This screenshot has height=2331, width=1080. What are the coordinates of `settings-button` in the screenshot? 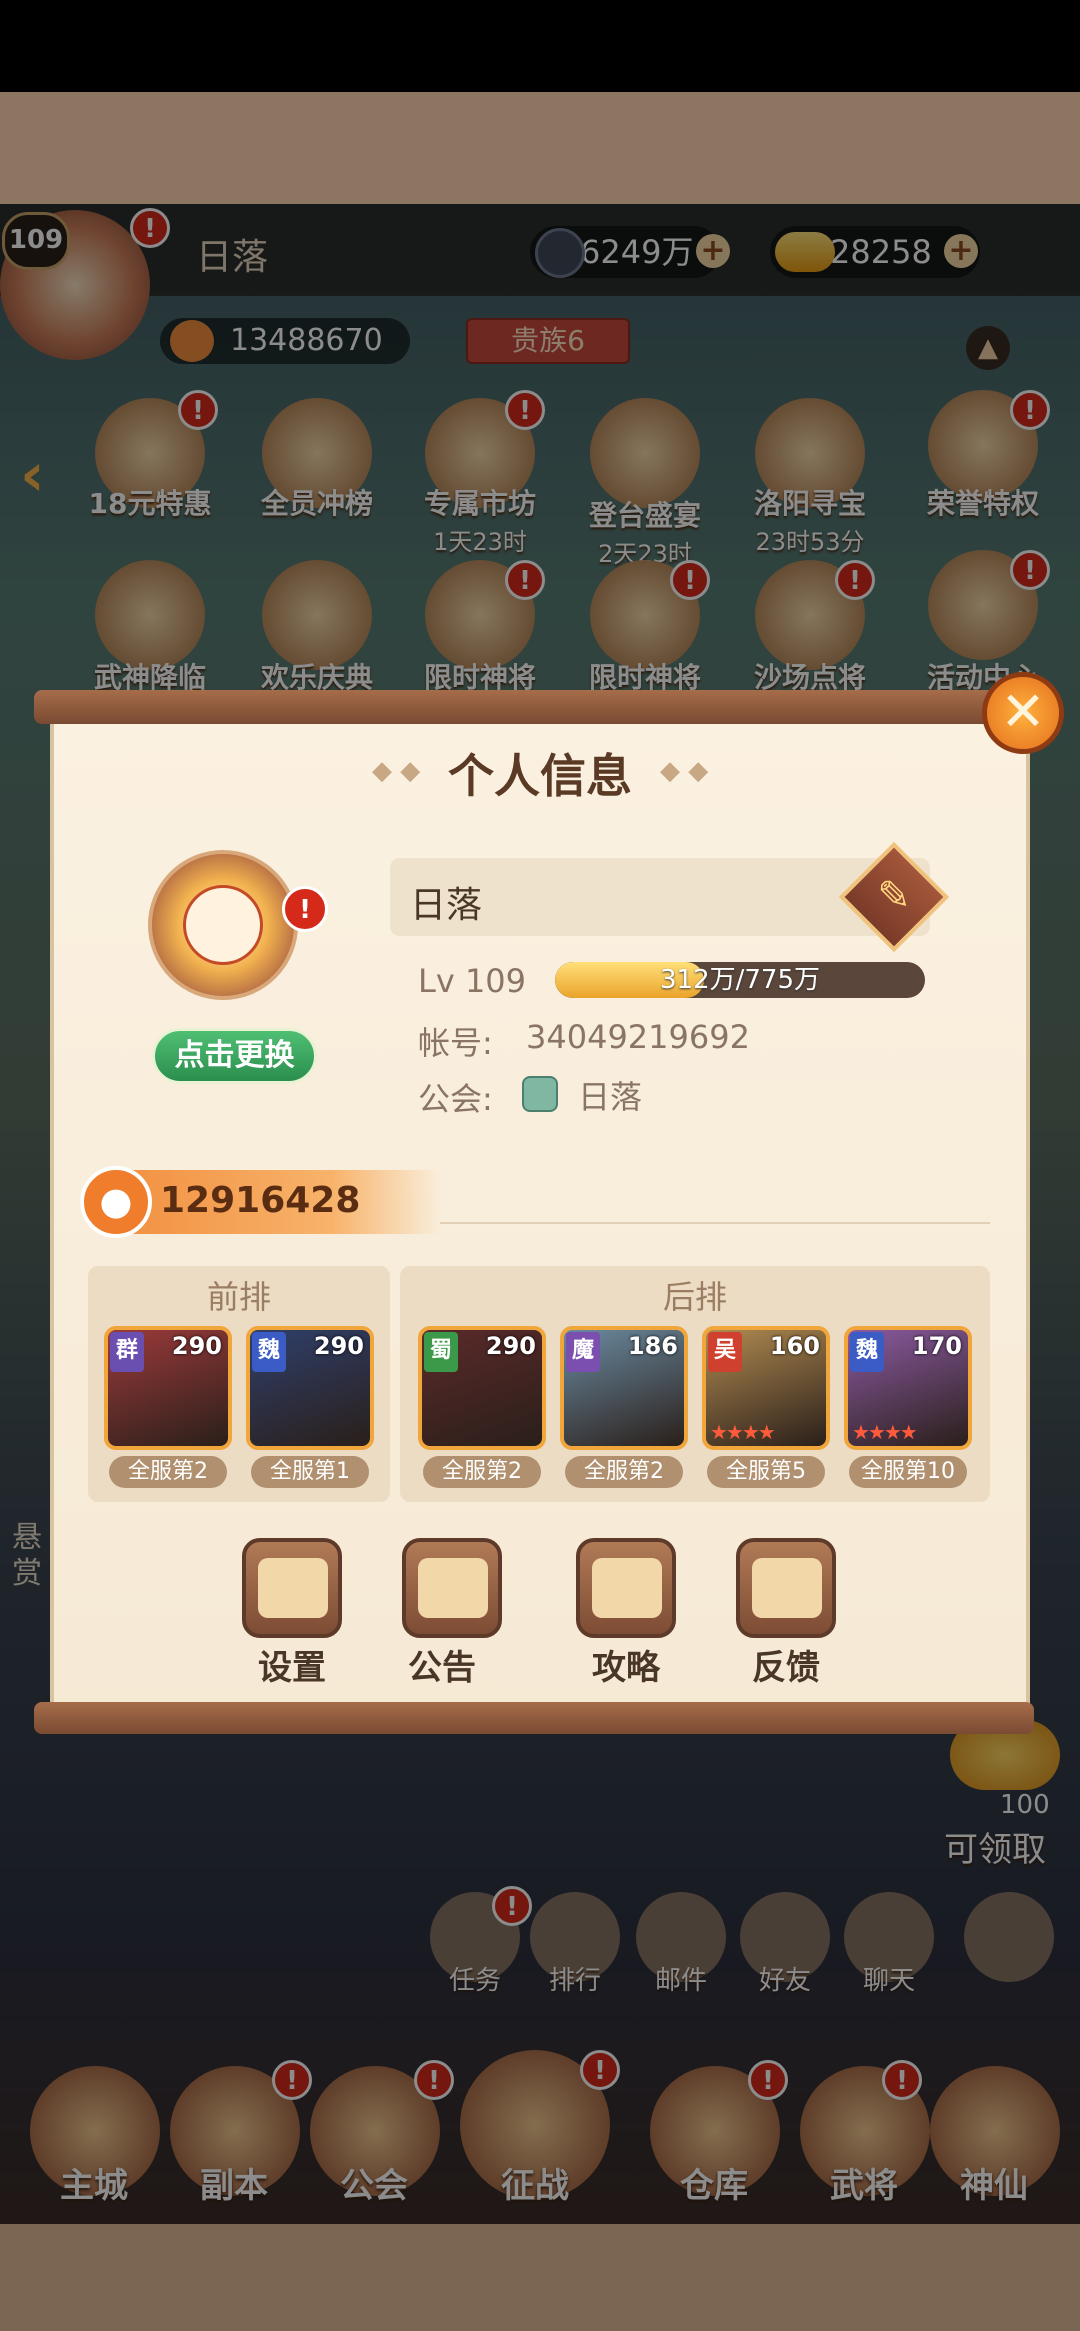 It's located at (292, 1588).